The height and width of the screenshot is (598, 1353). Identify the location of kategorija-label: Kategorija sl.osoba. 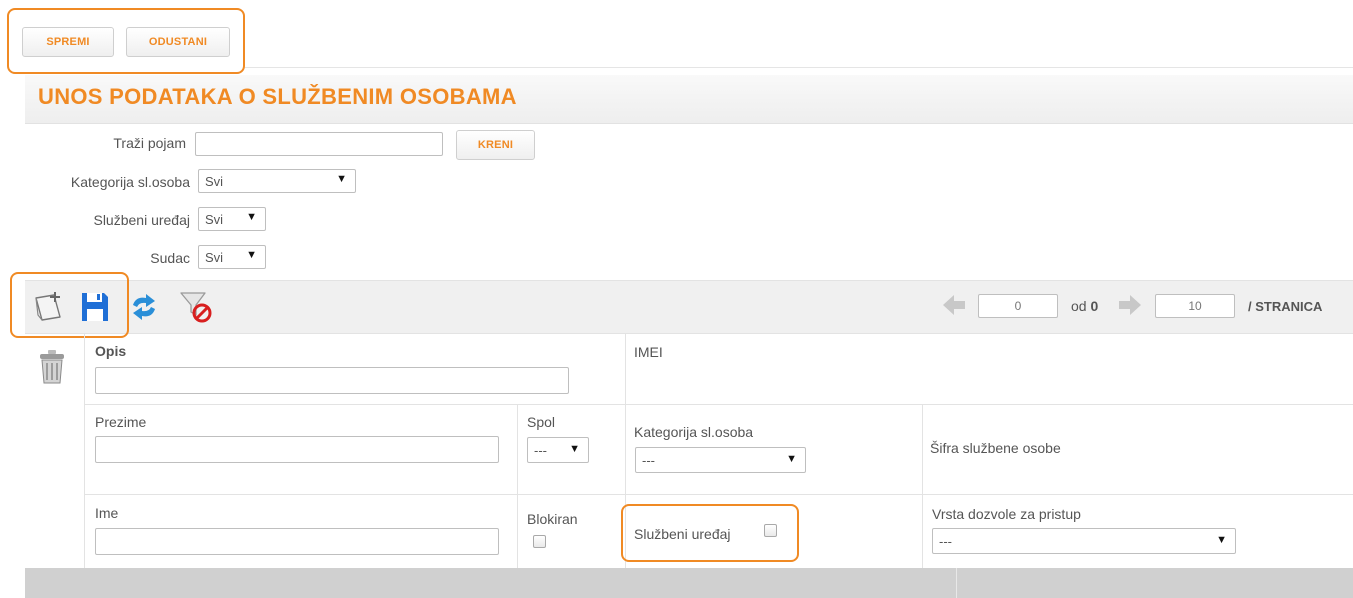
(694, 432).